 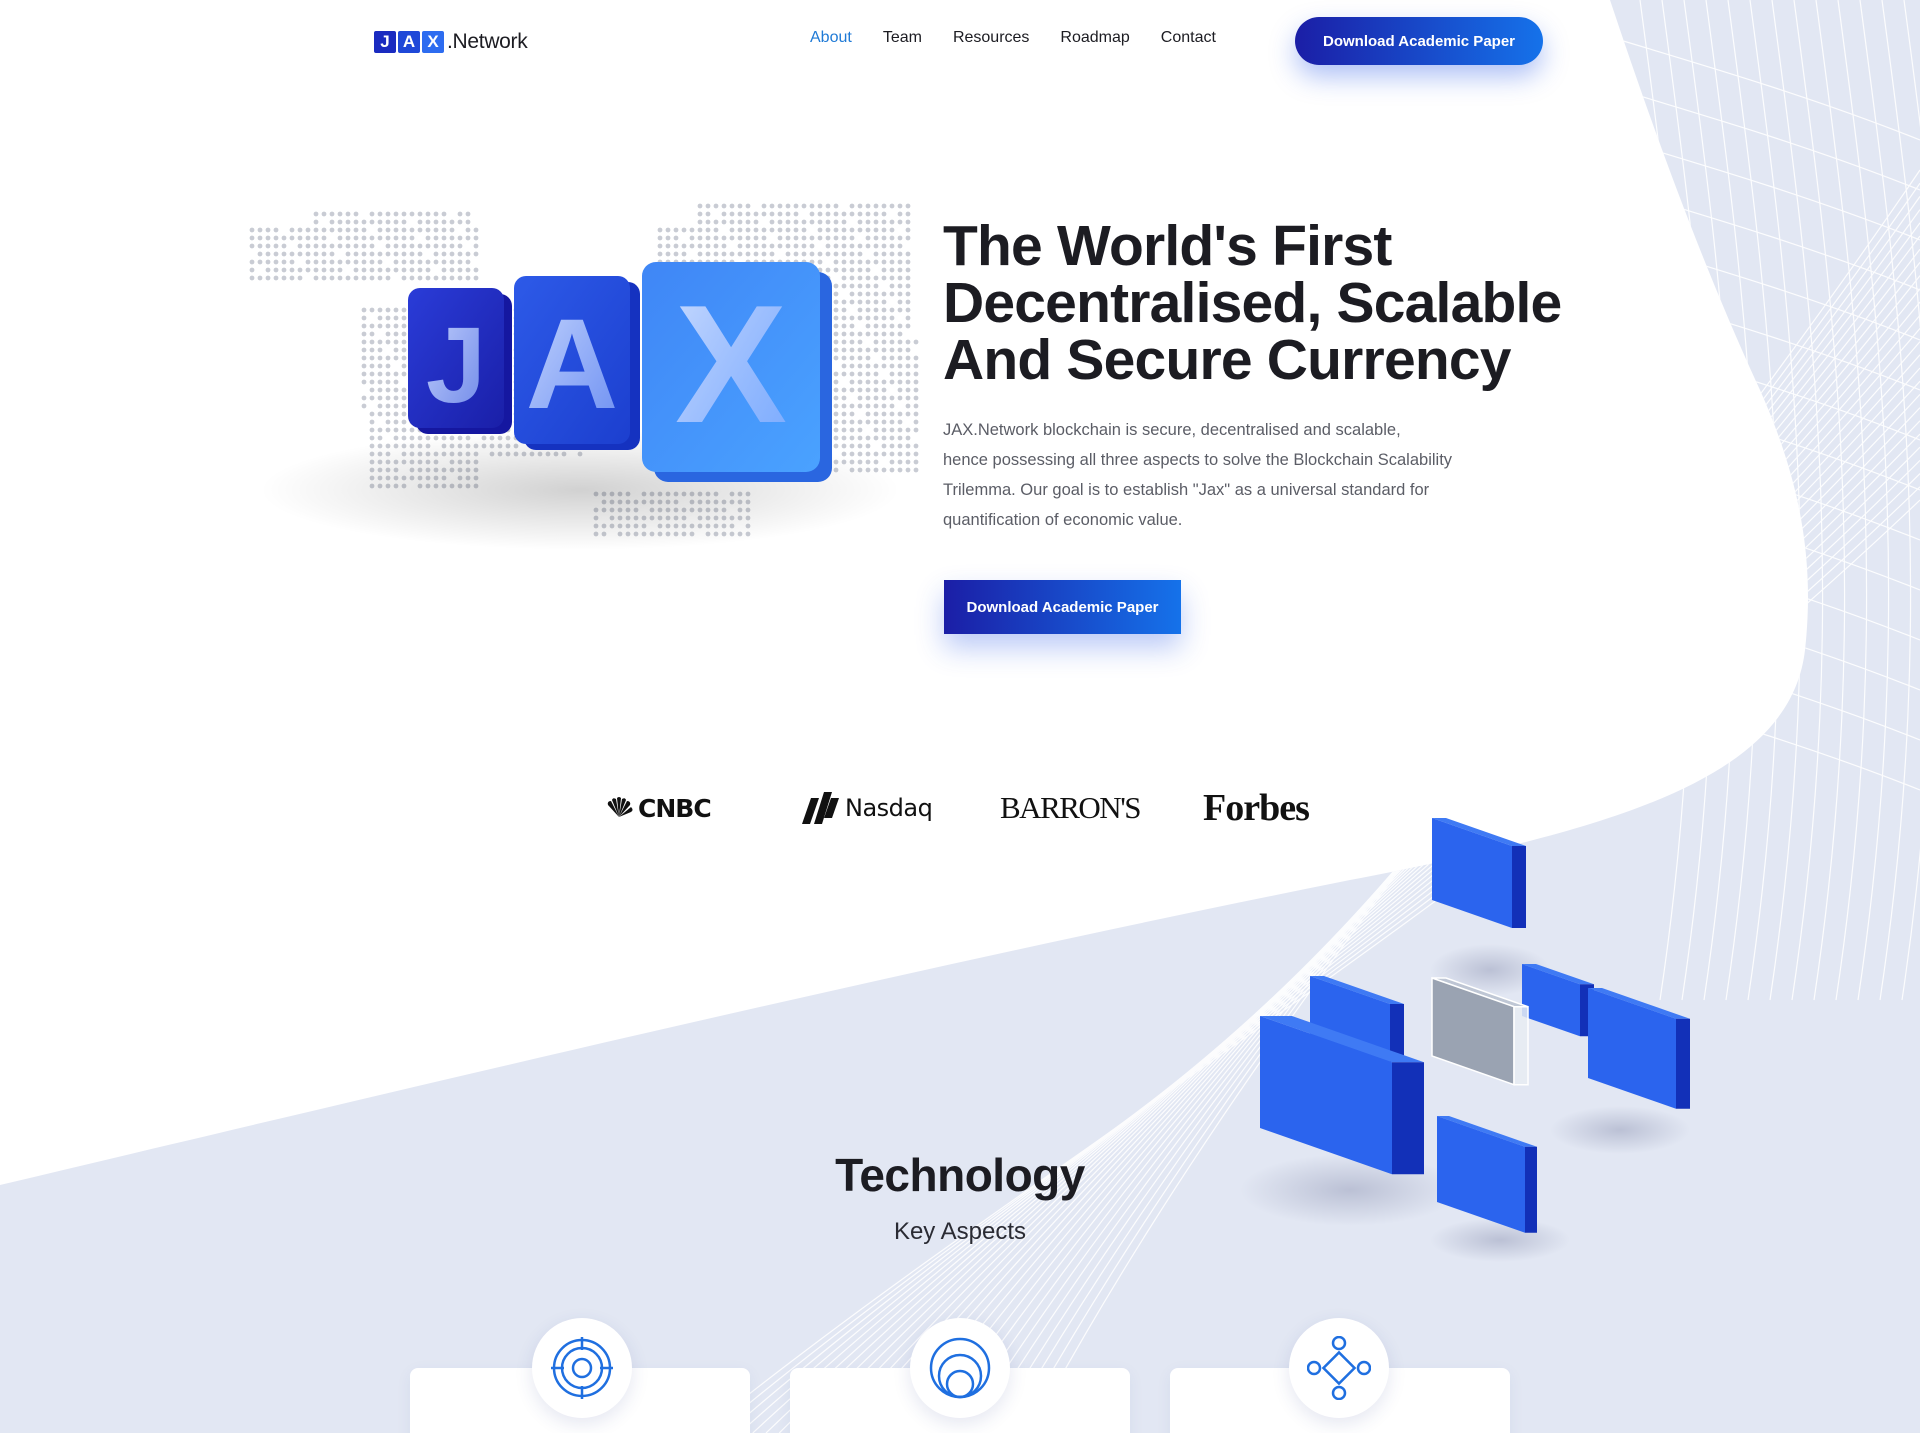 What do you see at coordinates (960, 1368) in the screenshot?
I see `concentric-circles-icon` at bounding box center [960, 1368].